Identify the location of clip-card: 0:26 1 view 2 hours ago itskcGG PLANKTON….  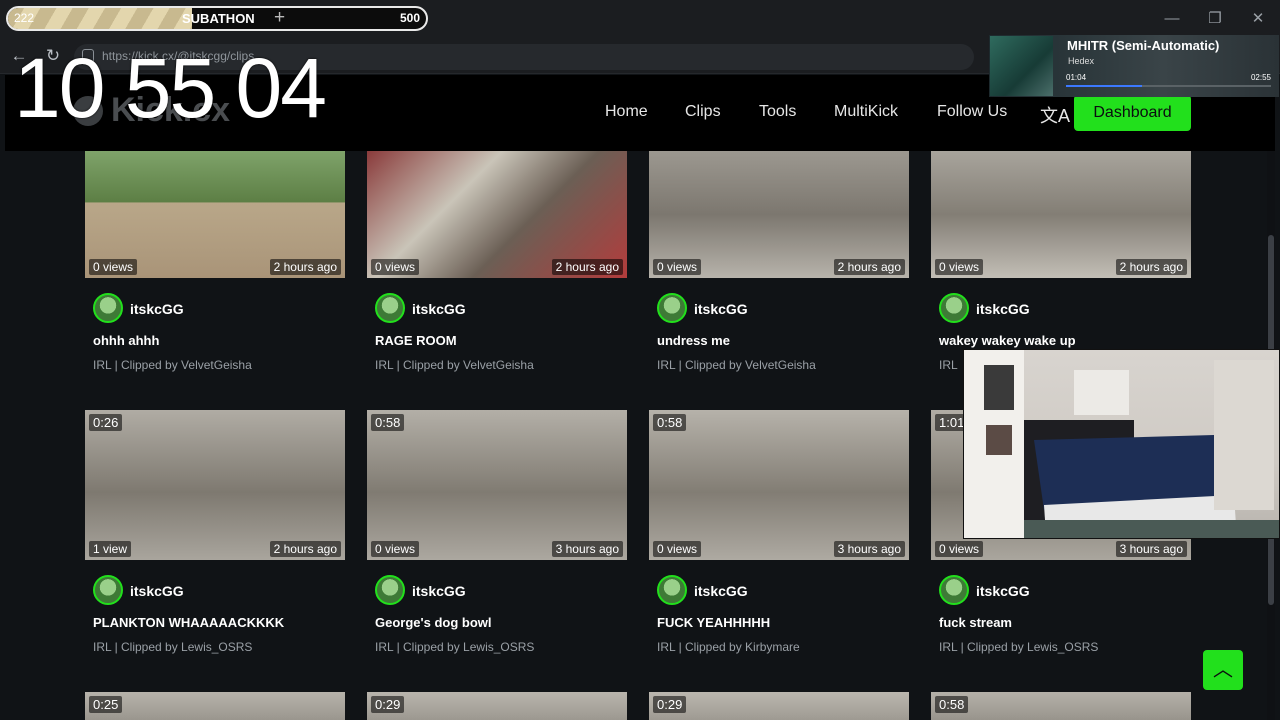
(215, 538).